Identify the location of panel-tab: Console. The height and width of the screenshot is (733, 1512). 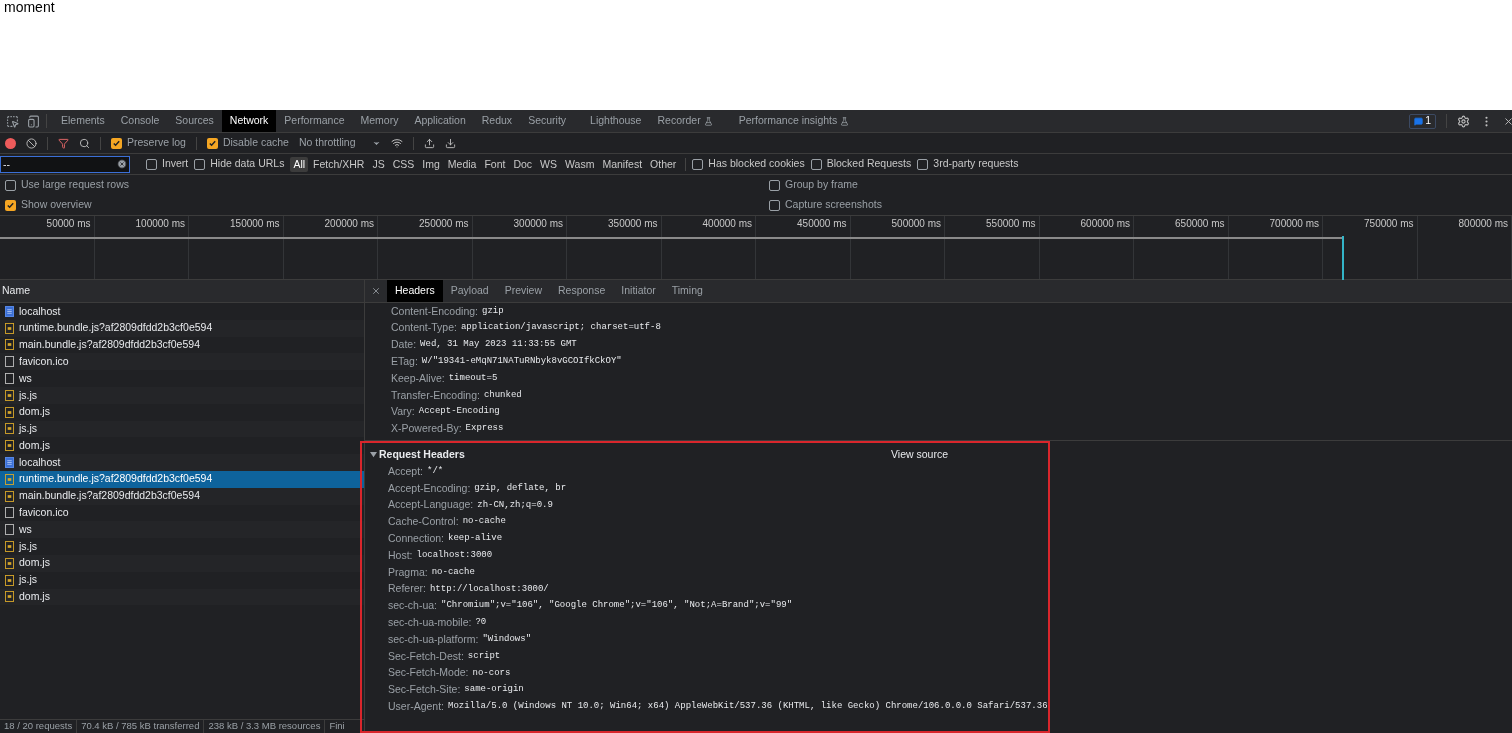
(140, 121).